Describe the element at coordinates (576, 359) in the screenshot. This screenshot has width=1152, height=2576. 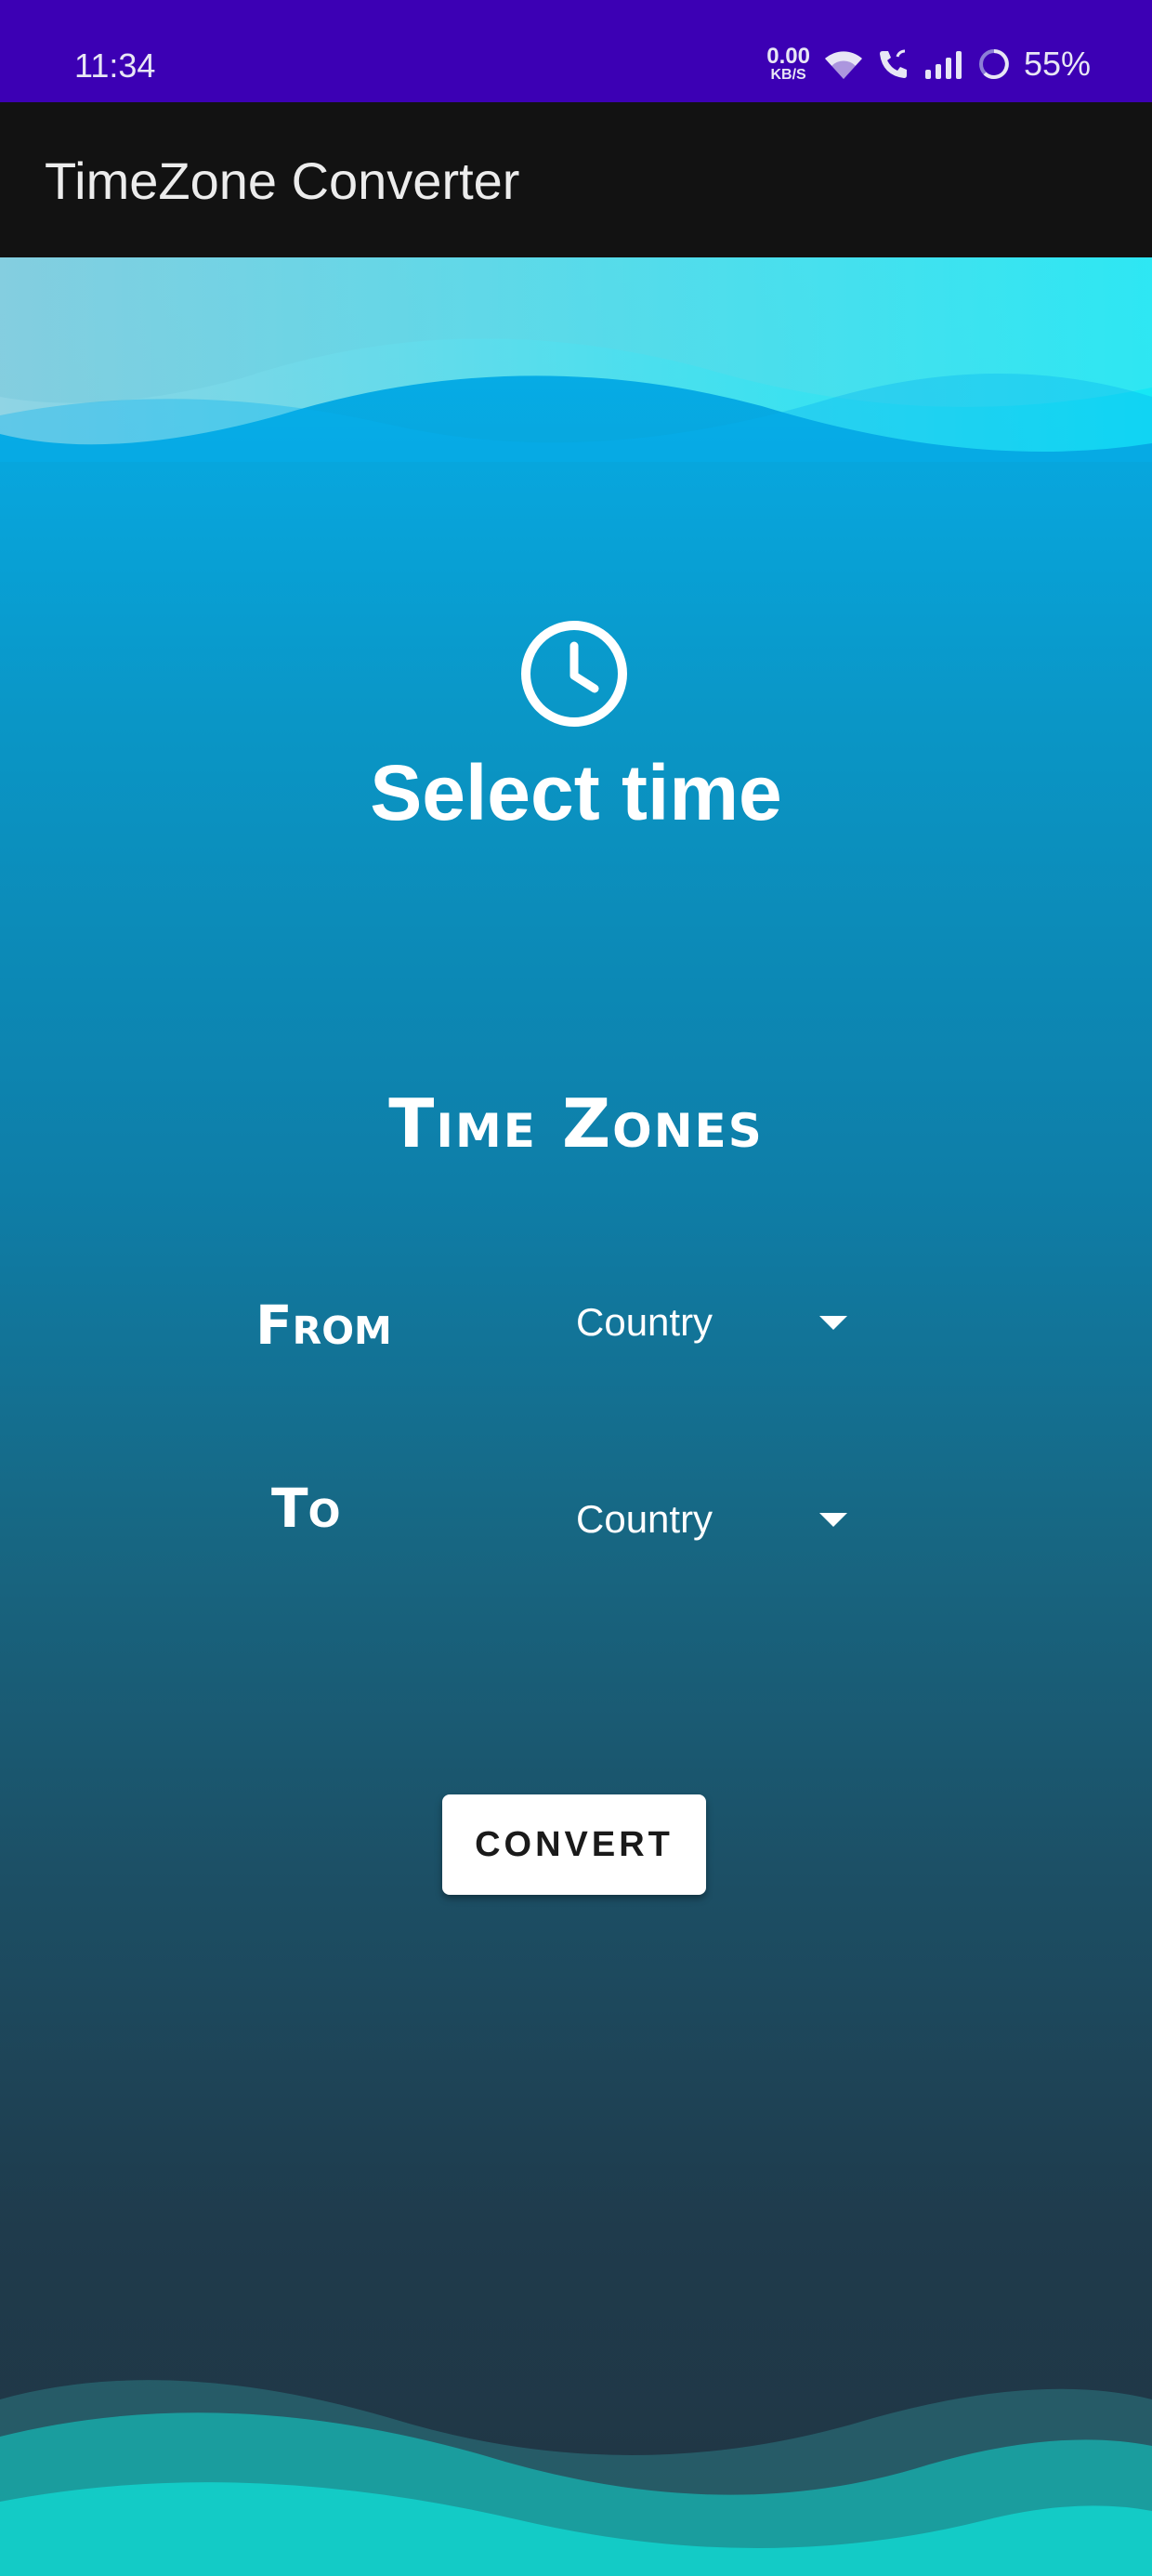
I see `top-wave-decoration` at that location.